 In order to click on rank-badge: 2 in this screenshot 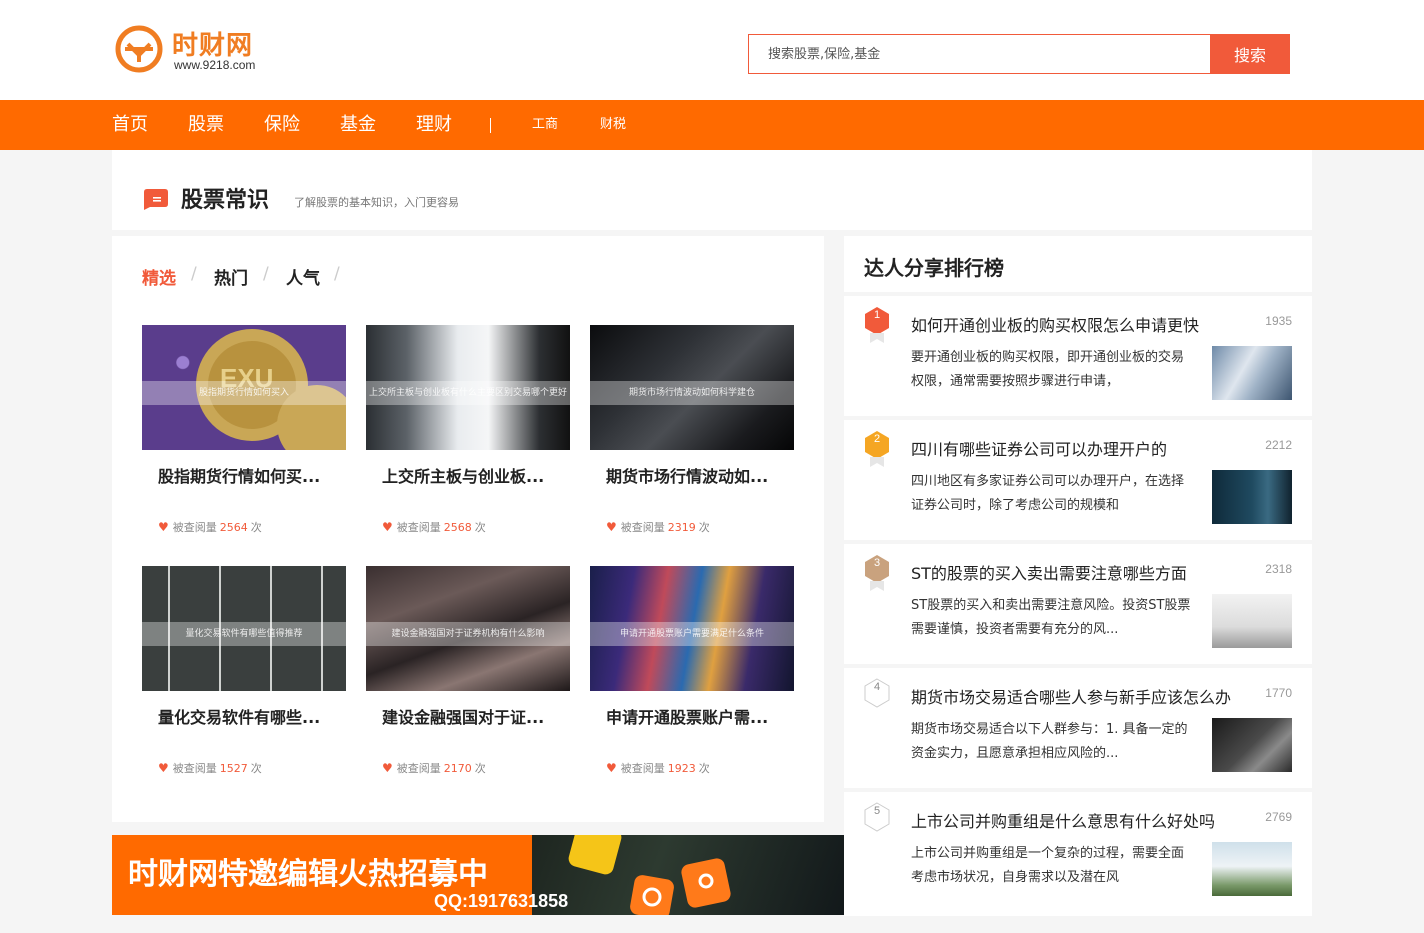, I will do `click(877, 448)`.